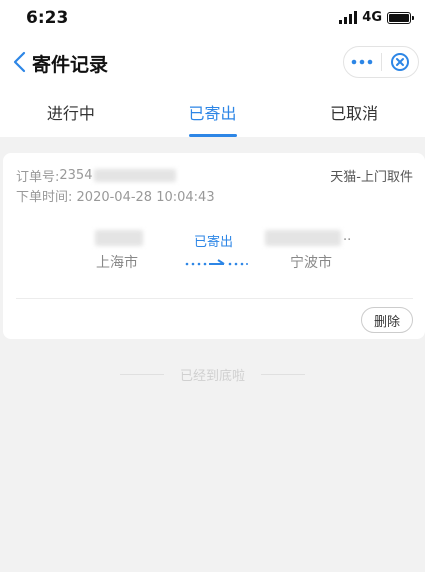 This screenshot has height=572, width=425. I want to click on order-time-label: 下单时间:, so click(44, 197).